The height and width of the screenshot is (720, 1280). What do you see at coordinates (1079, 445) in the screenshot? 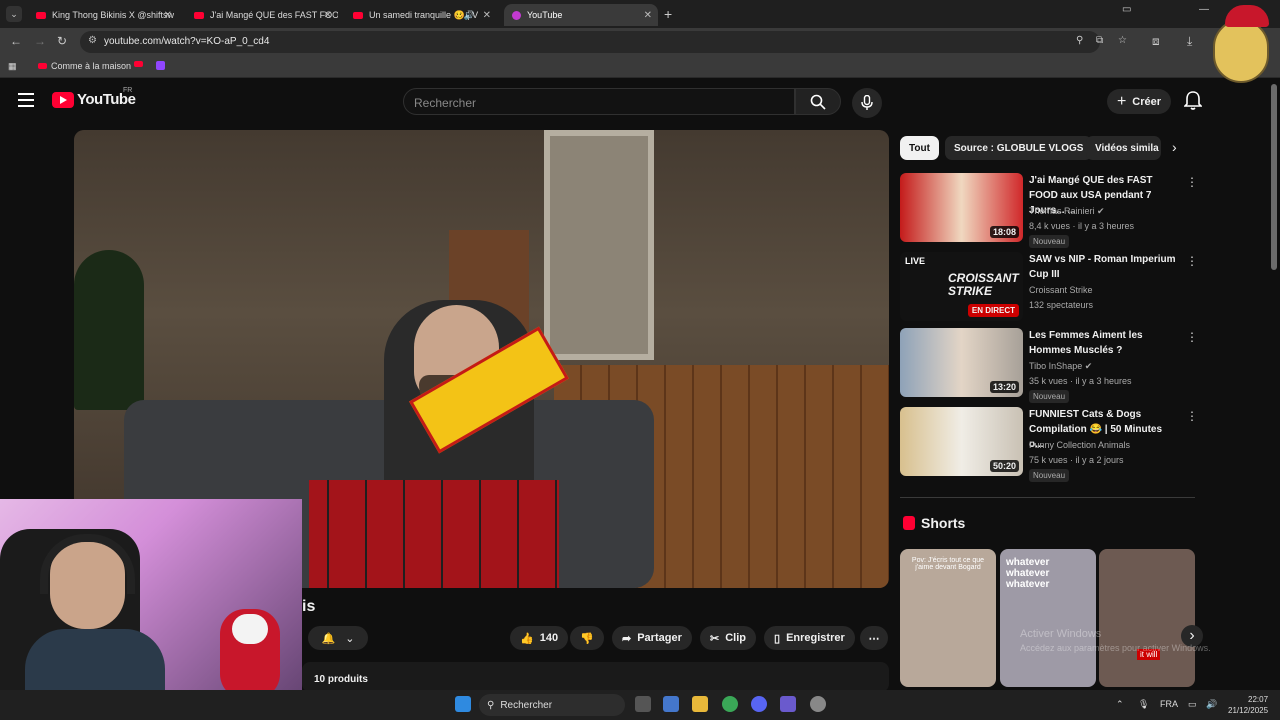
I see `reco-channel: Funny Collection Animals` at bounding box center [1079, 445].